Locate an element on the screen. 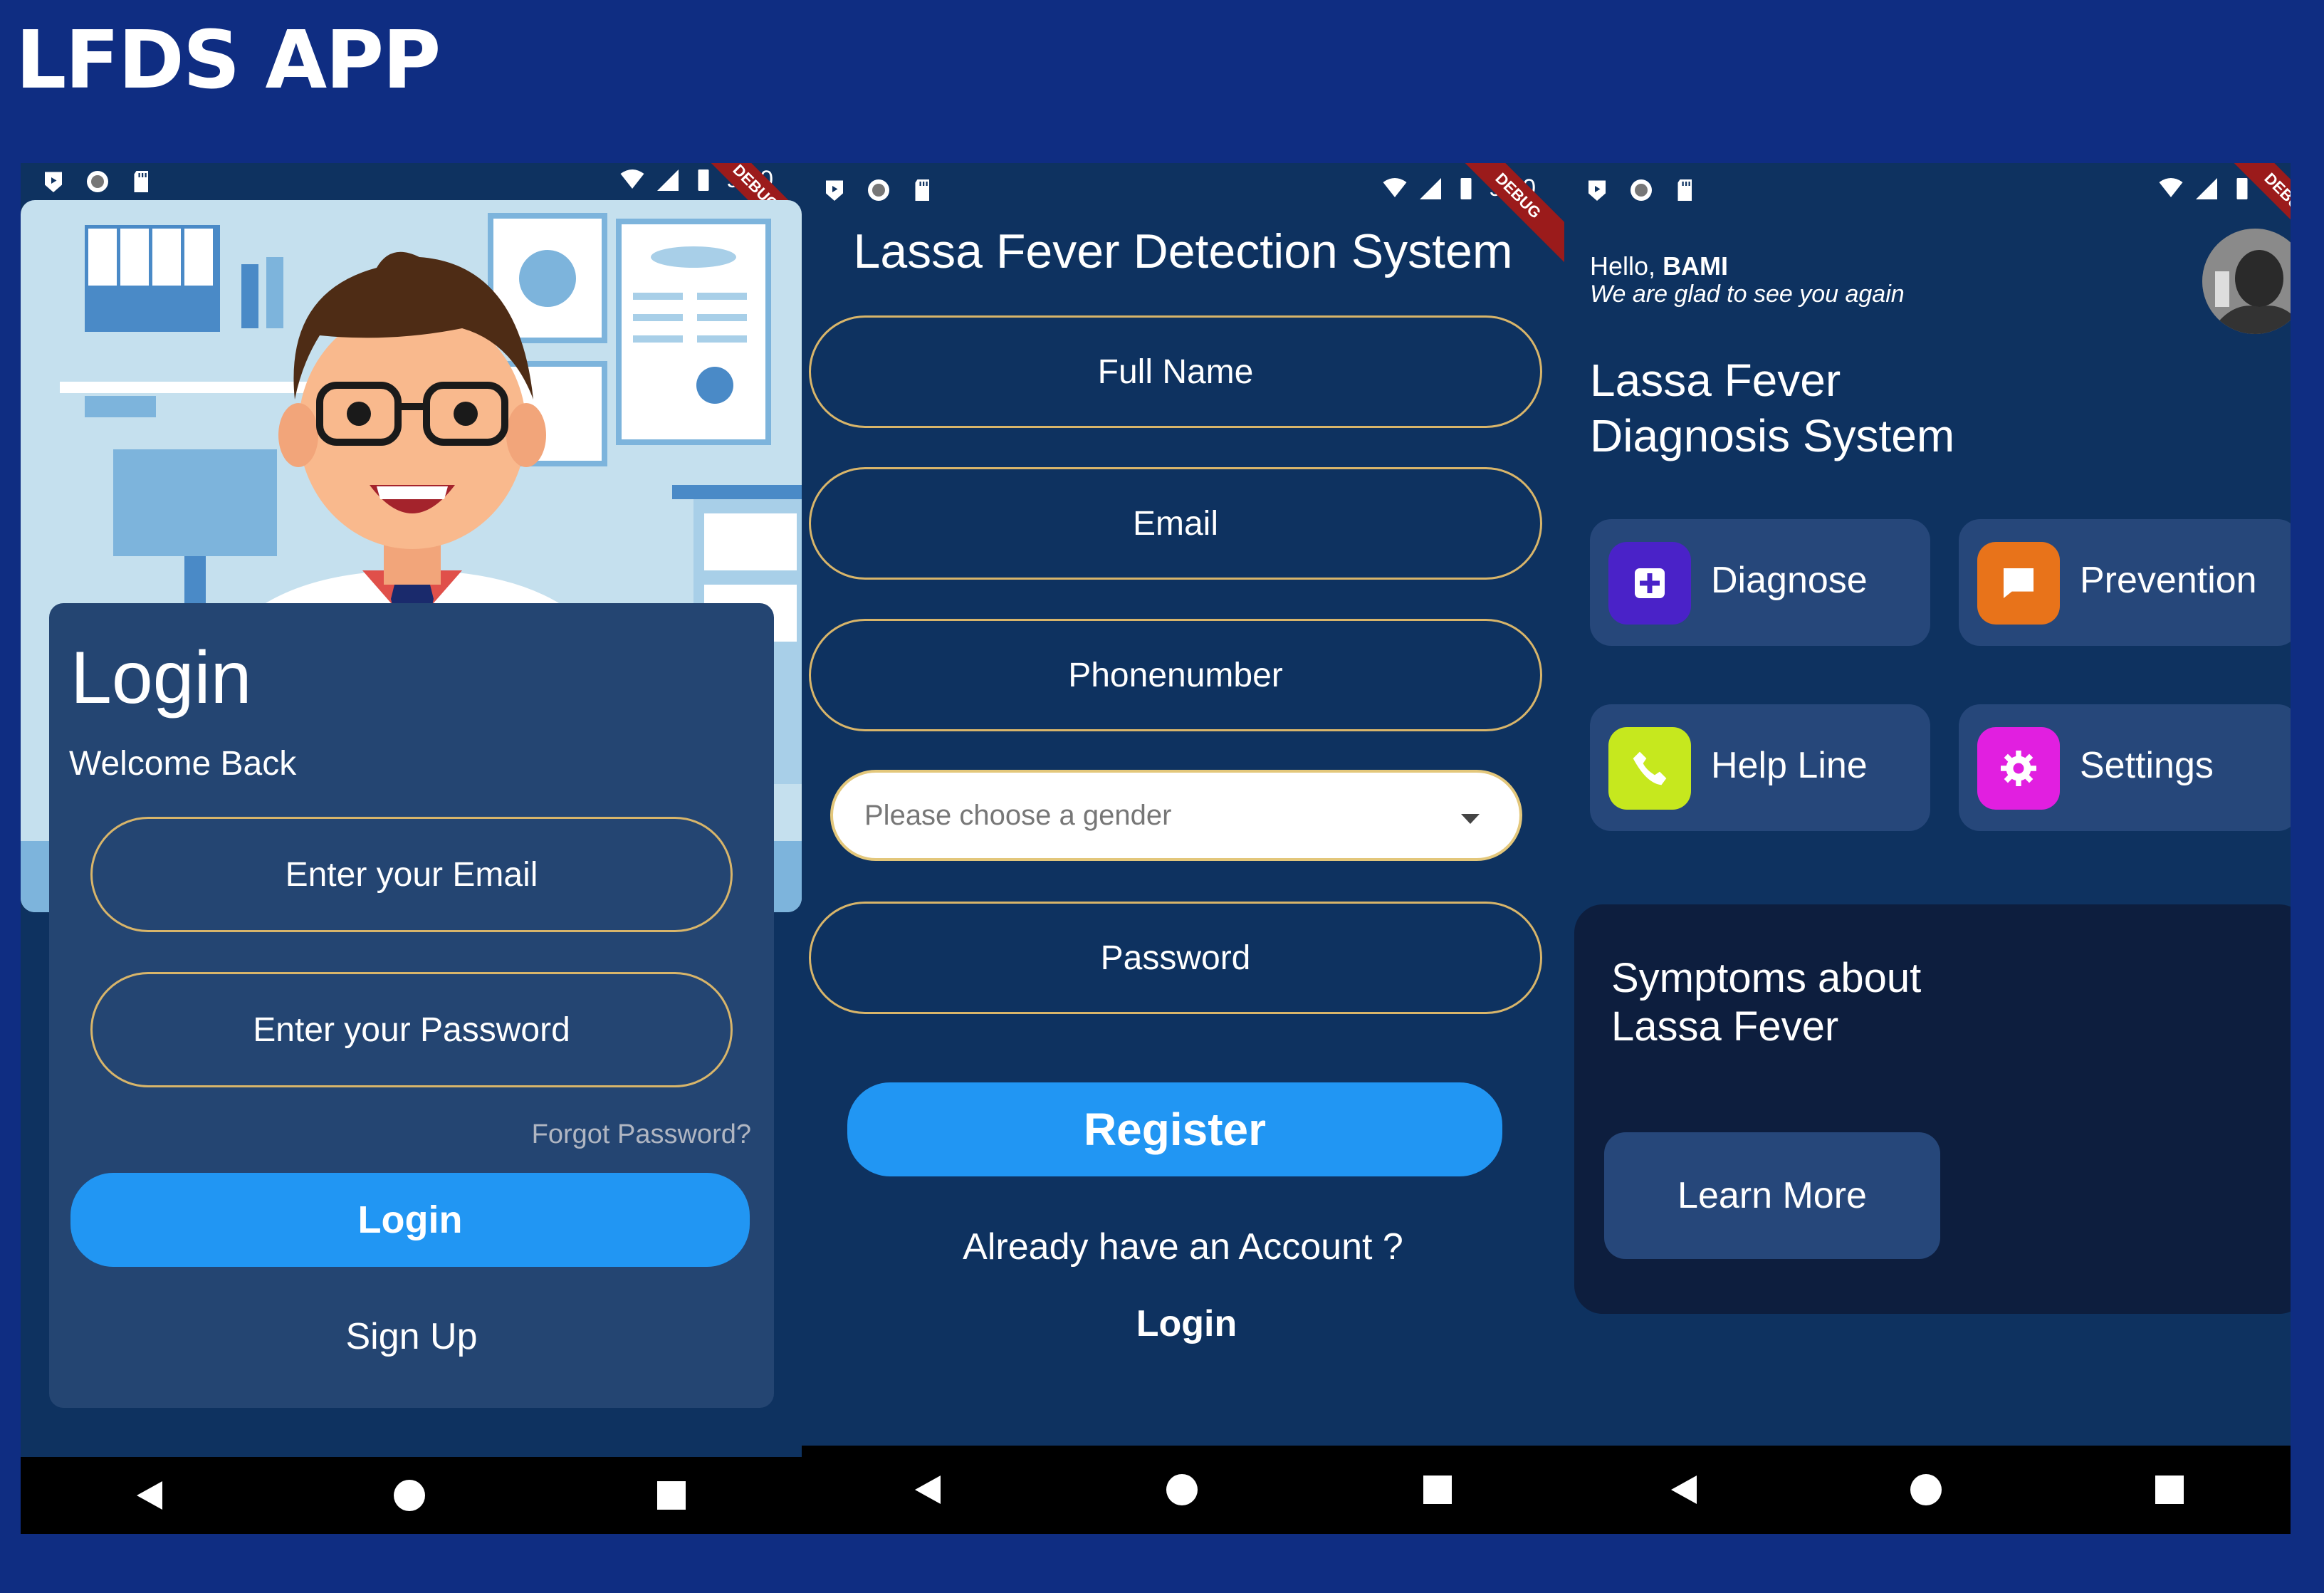 The image size is (2324, 1593). have-account-text: Already have an Account ? is located at coordinates (1183, 1247).